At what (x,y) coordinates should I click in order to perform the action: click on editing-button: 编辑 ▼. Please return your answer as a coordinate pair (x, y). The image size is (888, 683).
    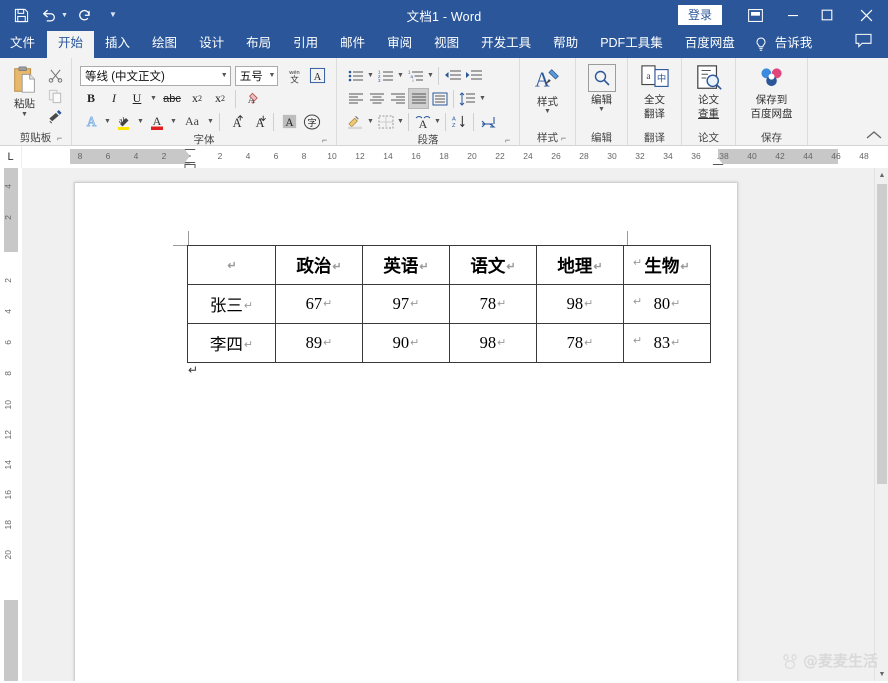
    Looking at the image, I should click on (602, 88).